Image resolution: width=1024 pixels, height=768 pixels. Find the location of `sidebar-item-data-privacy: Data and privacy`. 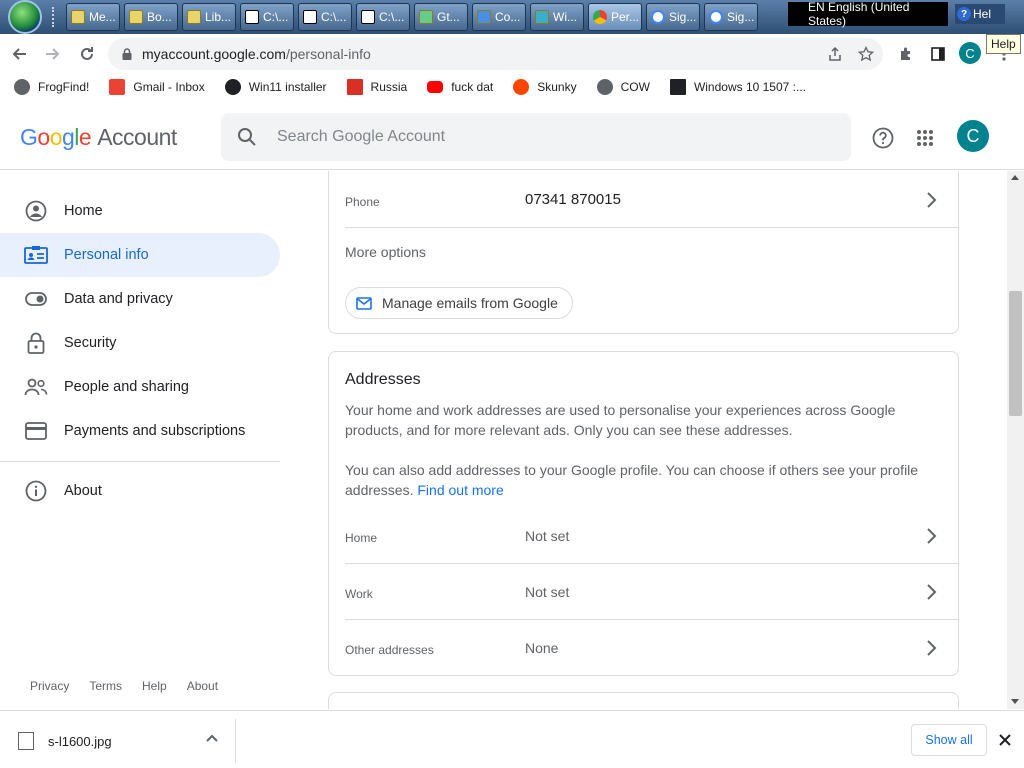

sidebar-item-data-privacy: Data and privacy is located at coordinates (140, 299).